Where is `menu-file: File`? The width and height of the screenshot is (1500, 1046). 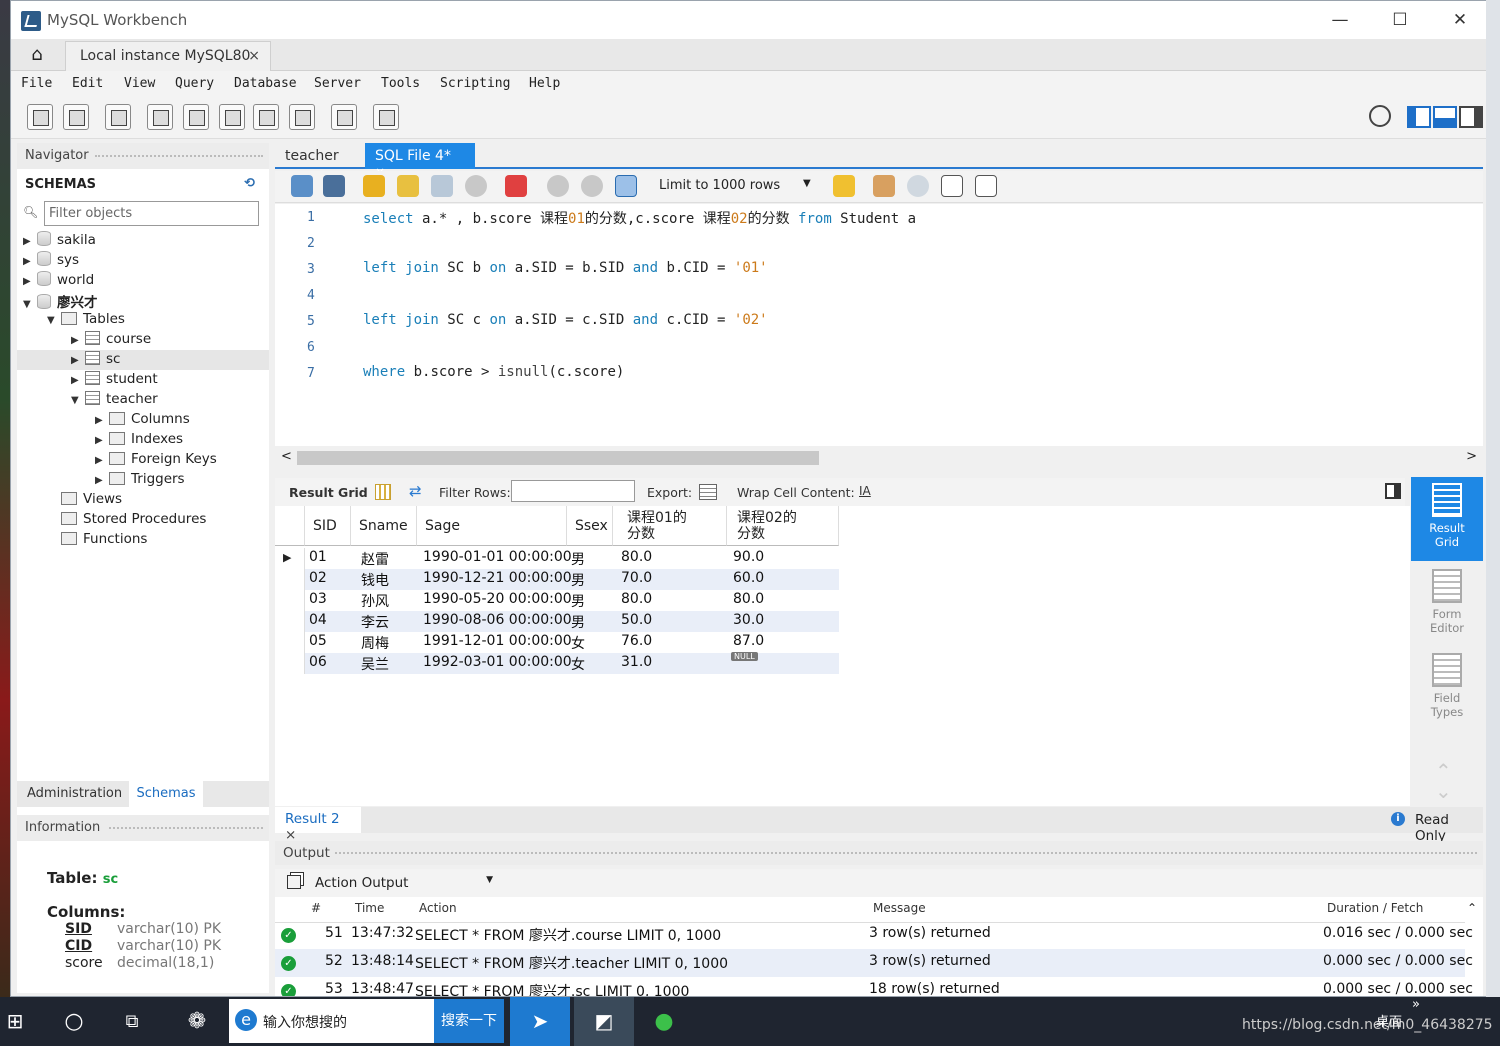 menu-file: File is located at coordinates (36, 83).